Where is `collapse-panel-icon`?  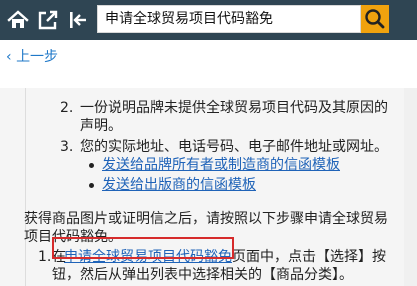 collapse-panel-icon is located at coordinates (78, 20).